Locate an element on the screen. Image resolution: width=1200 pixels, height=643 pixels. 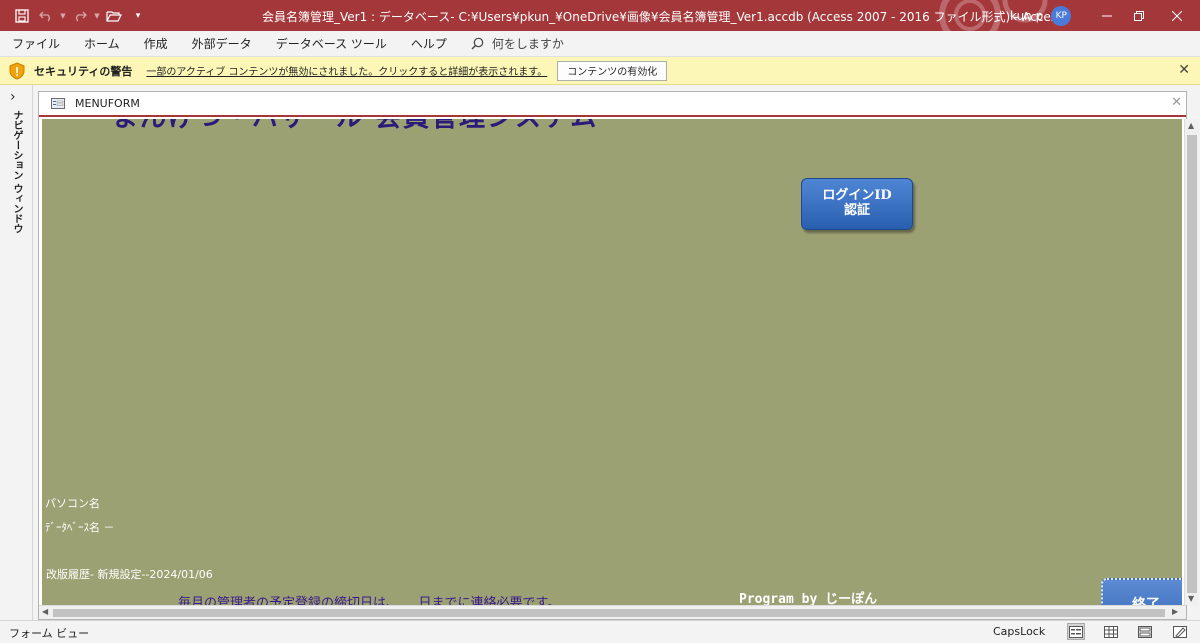
tab-database-tools: データベース ツール is located at coordinates (331, 44).